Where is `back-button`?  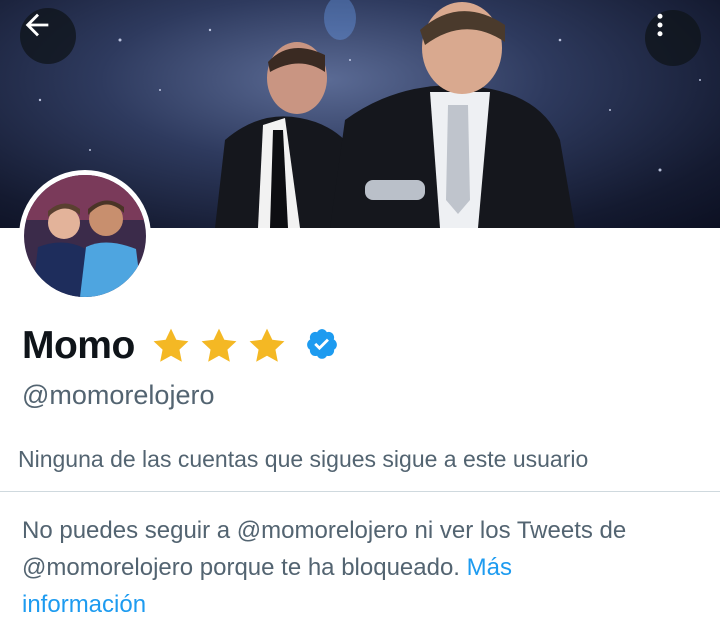
back-button is located at coordinates (48, 36).